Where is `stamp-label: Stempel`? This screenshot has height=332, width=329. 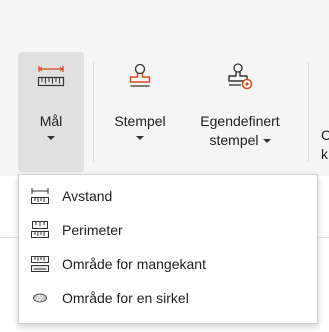
stamp-label: Stempel is located at coordinates (140, 121).